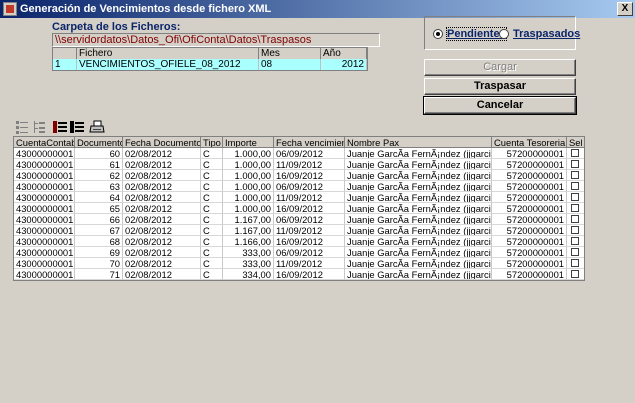 The height and width of the screenshot is (403, 635). Describe the element at coordinates (44, 142) in the screenshot. I see `col-cuenta-contable: CuentaContable` at that location.